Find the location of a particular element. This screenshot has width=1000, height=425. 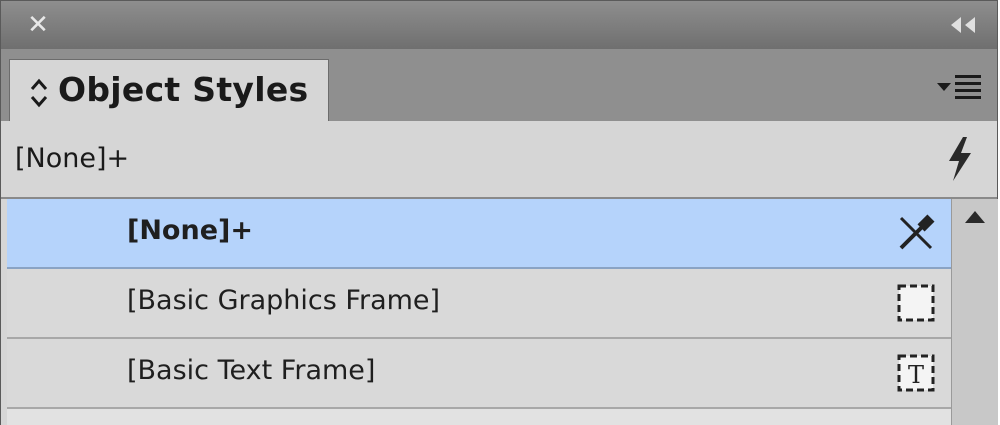

tab-object-styles: Object Styles is located at coordinates (169, 90).